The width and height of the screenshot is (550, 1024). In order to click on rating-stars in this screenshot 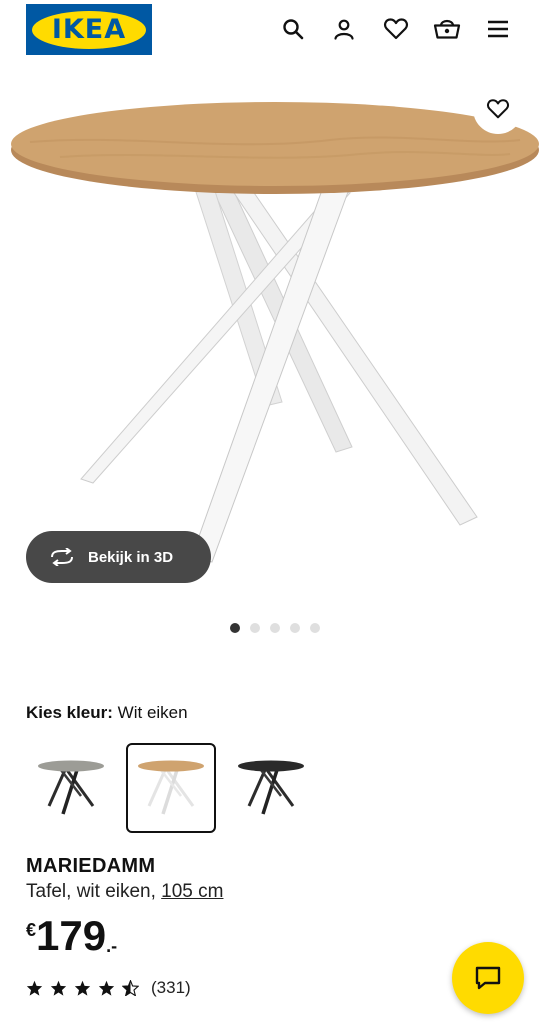, I will do `click(82, 988)`.